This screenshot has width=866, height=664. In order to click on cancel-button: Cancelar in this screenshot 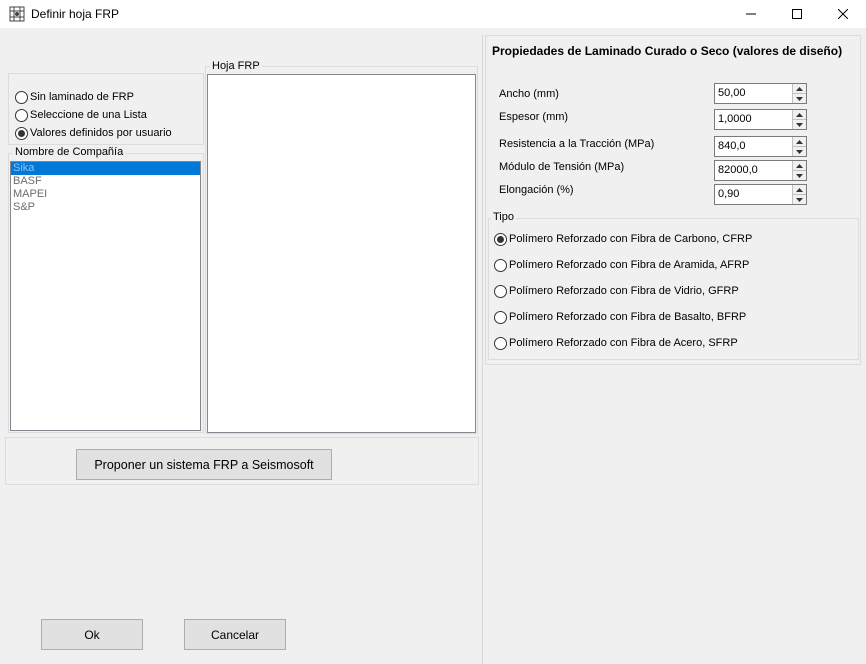, I will do `click(235, 634)`.